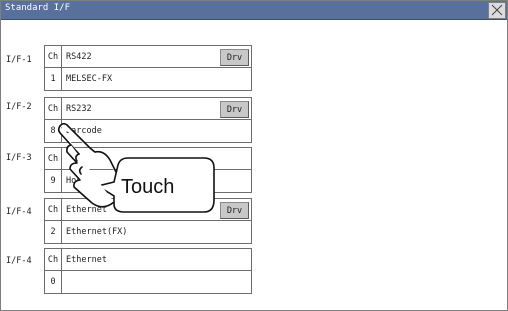 The image size is (508, 311). I want to click on hand-pointer-icon, so click(136, 167).